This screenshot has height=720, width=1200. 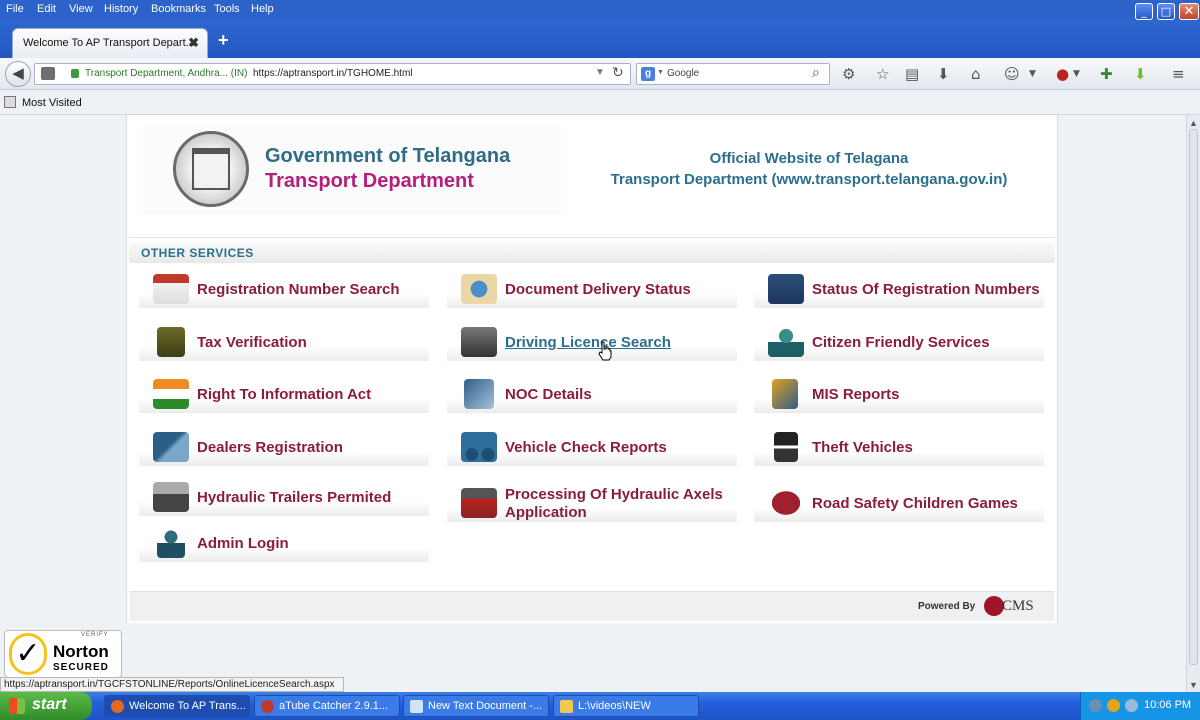 I want to click on menu-help: Help, so click(x=262, y=9).